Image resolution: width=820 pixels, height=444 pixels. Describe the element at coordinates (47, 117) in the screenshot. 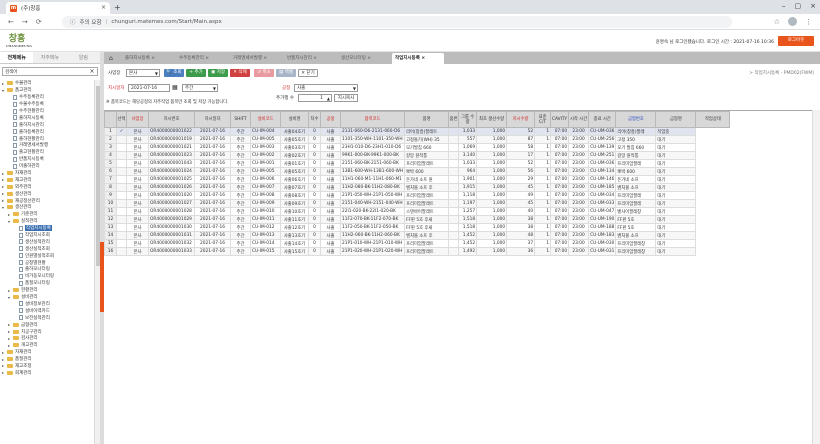

I see `sidebar-item: 출하지시등록` at that location.